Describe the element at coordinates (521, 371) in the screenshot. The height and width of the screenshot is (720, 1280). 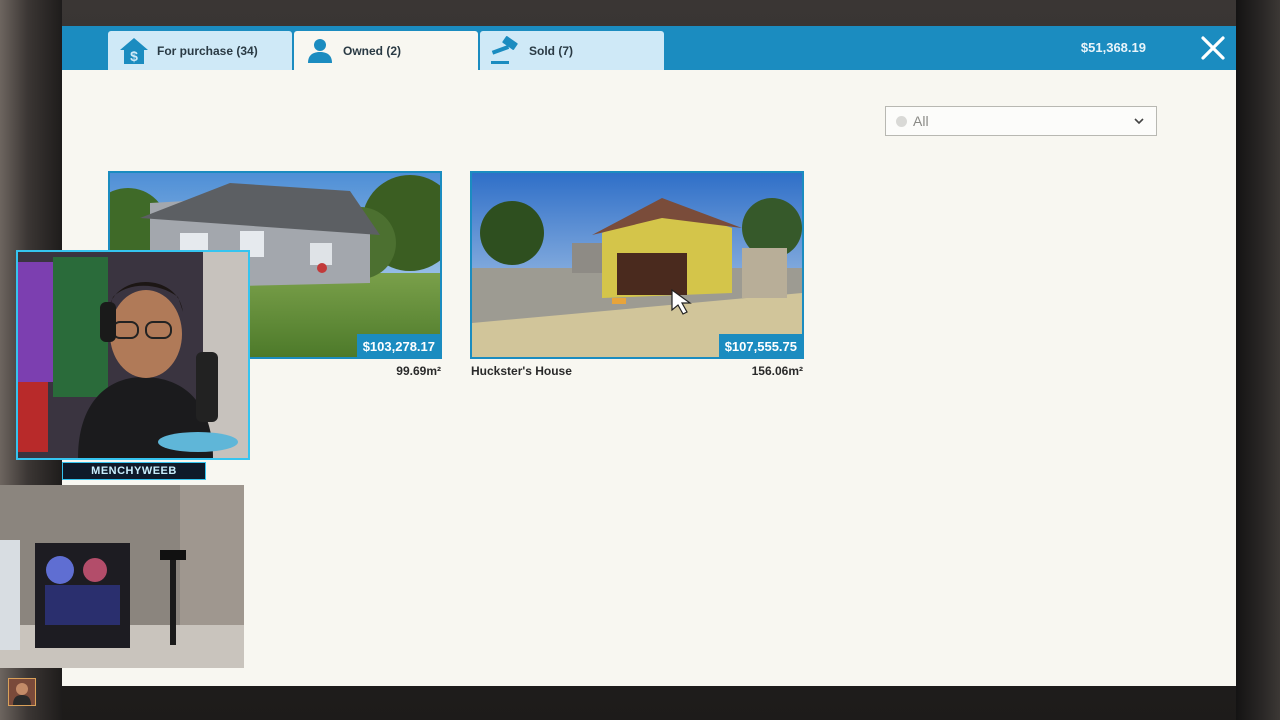
I see `property-name: Huckster's House` at that location.